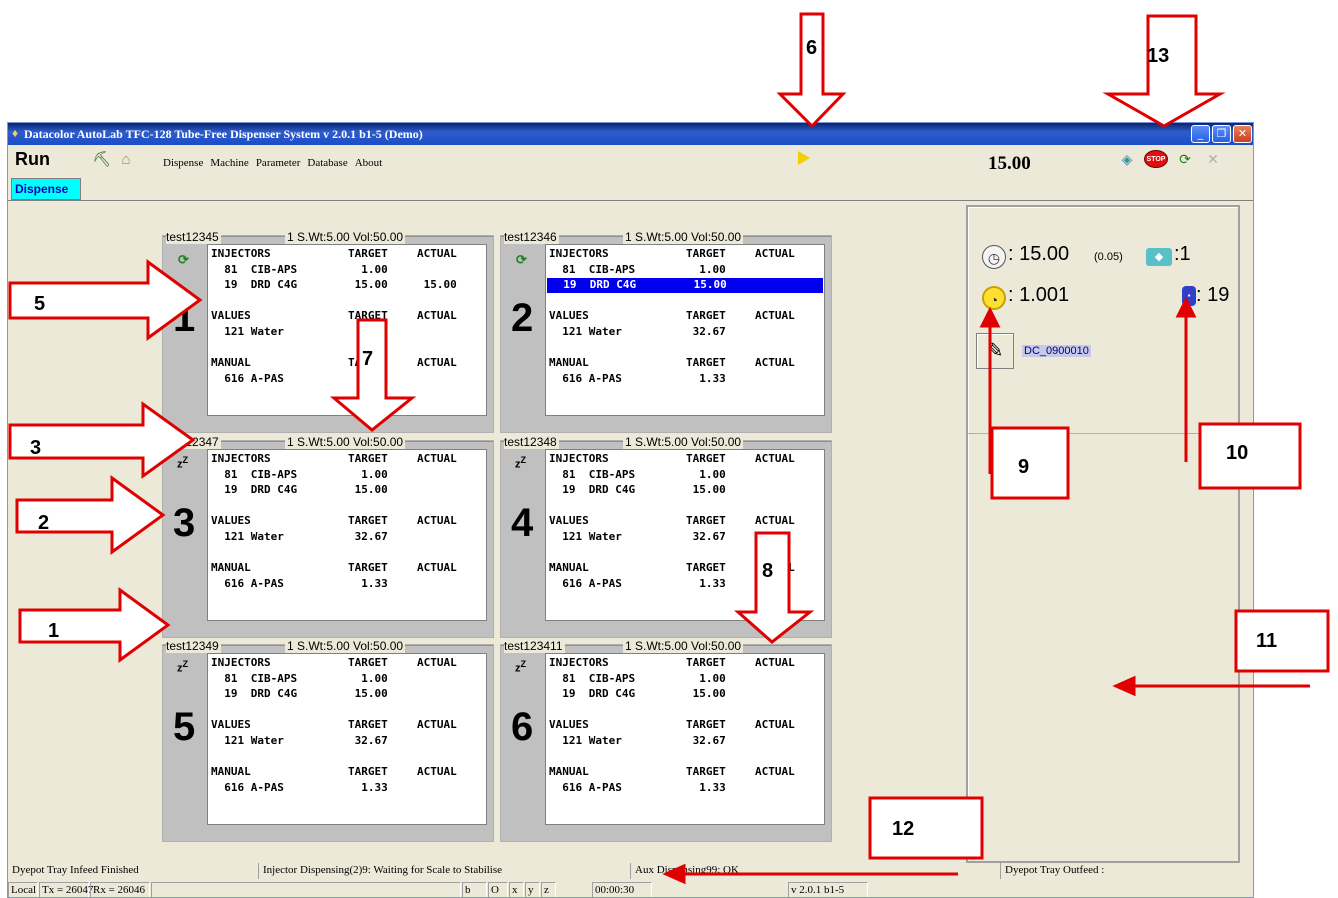 The width and height of the screenshot is (1338, 898). Describe the element at coordinates (995, 351) in the screenshot. I see `pen-button: ✎` at that location.